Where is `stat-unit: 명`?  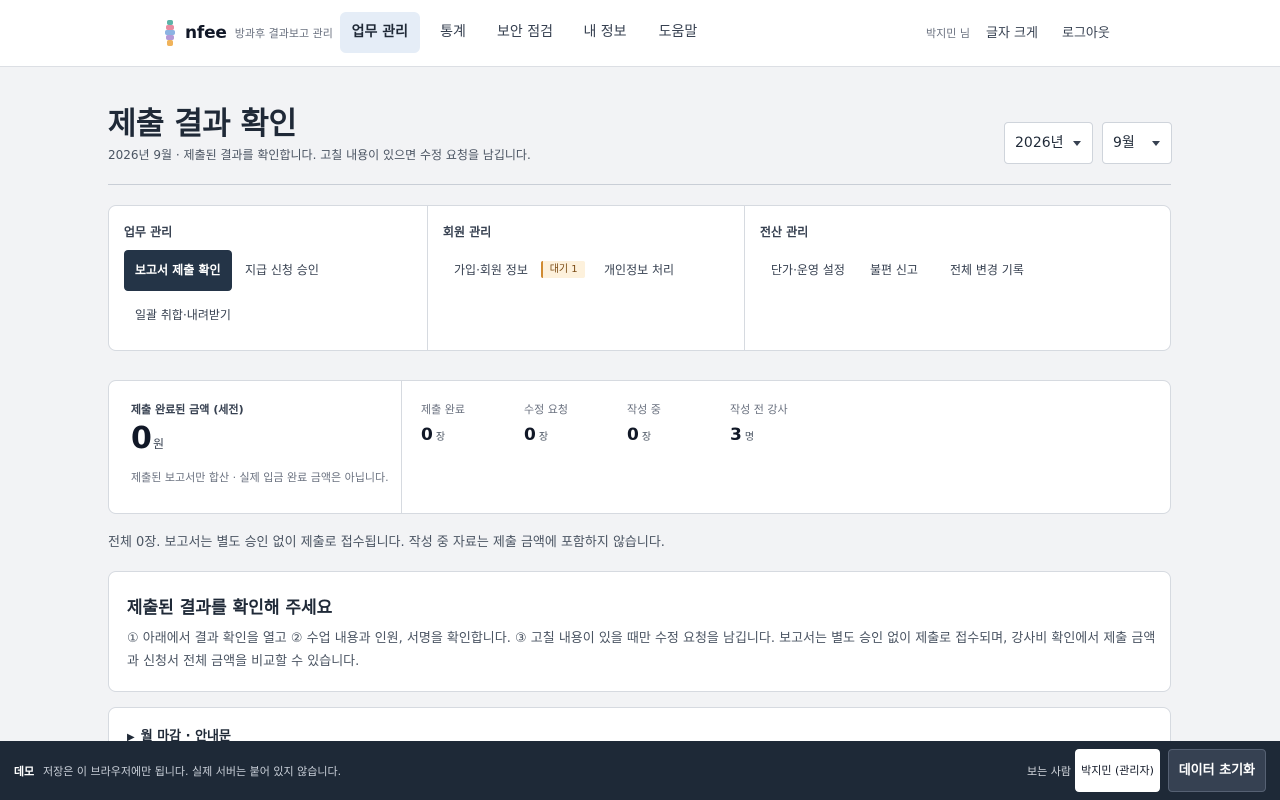
stat-unit: 명 is located at coordinates (749, 437).